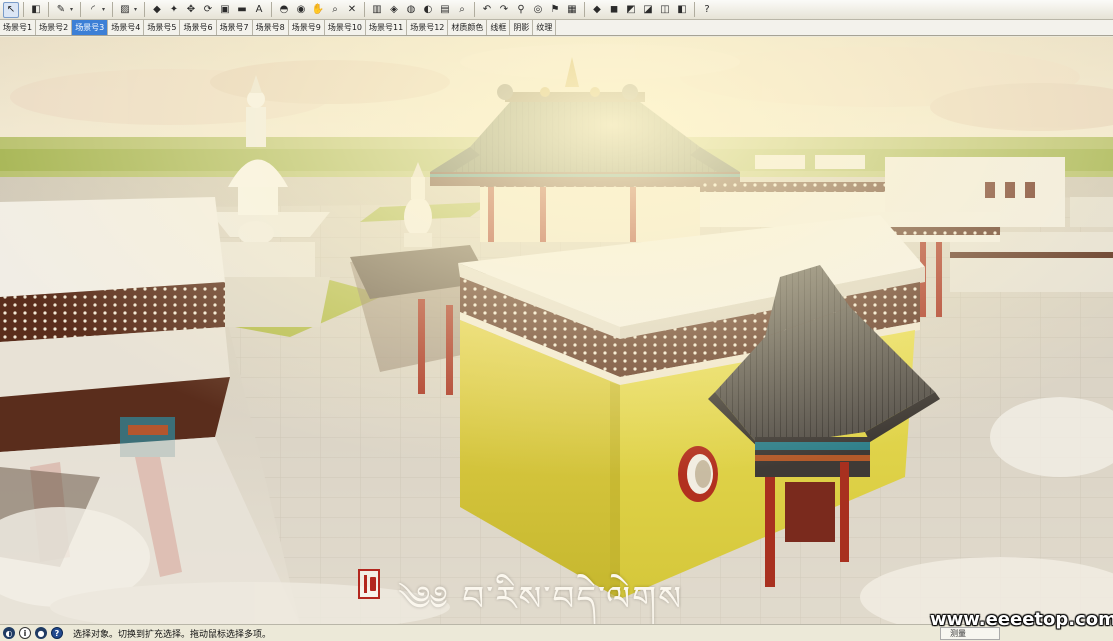 The width and height of the screenshot is (1113, 641). Describe the element at coordinates (172, 634) in the screenshot. I see `status-message: 选择对象。切换到扩充选择。拖动鼠标选择多项。` at that location.